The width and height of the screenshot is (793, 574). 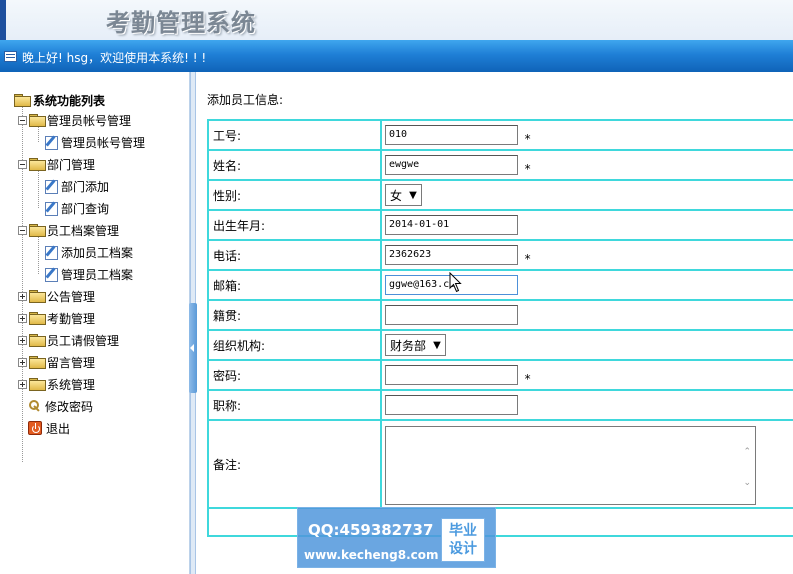 I want to click on hometown-input, so click(x=451, y=315).